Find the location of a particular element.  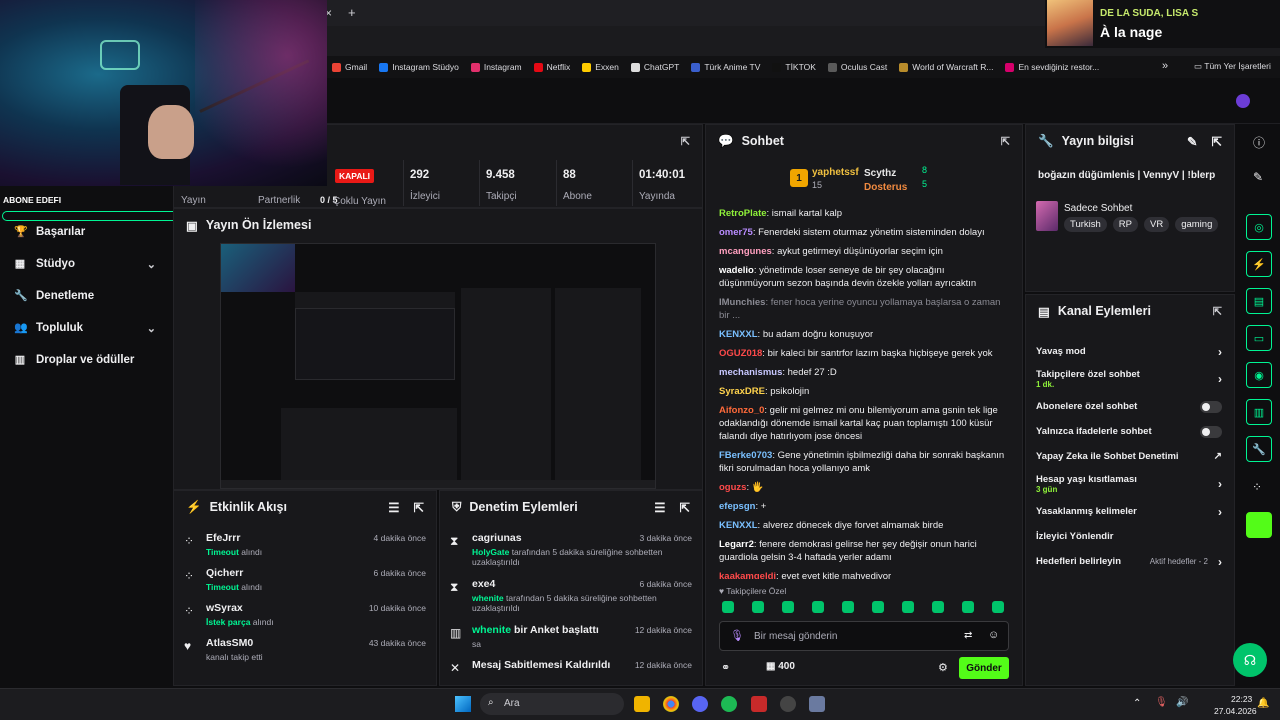

bookmark-item: Instagram Stüdyo is located at coordinates (419, 67).